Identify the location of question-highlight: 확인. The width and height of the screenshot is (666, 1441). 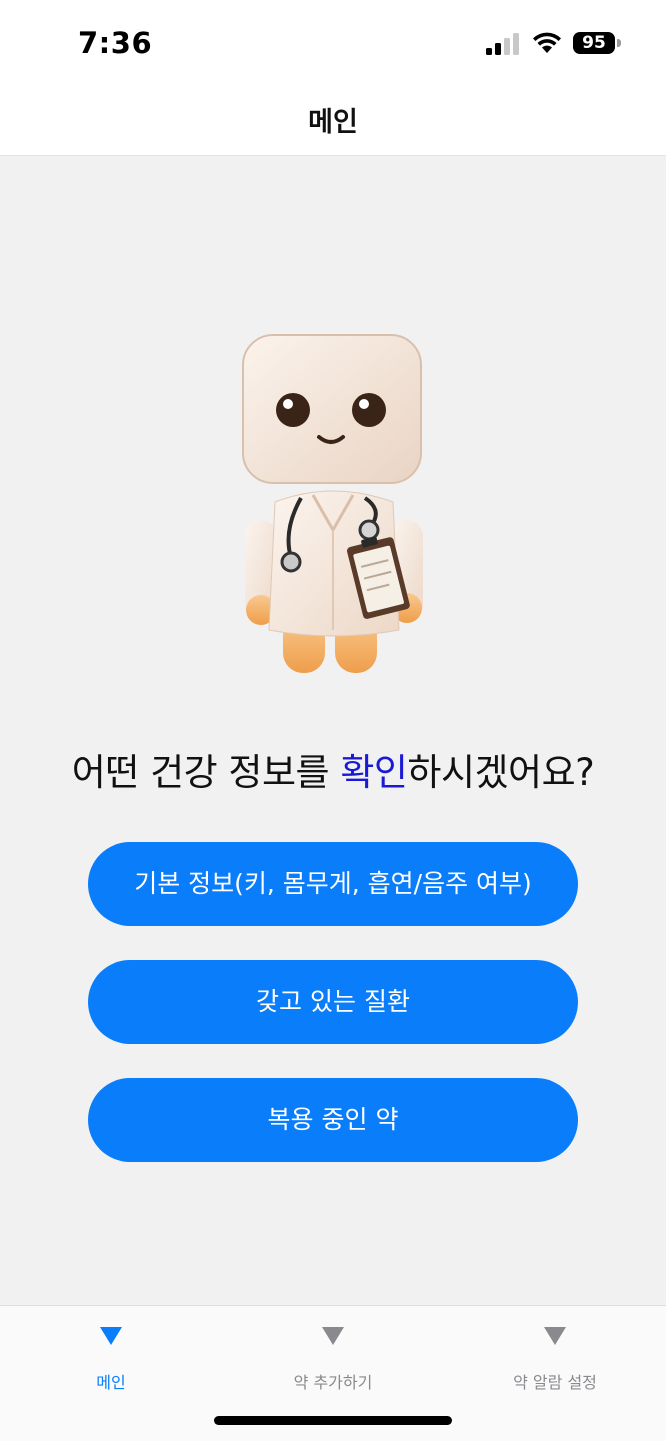
(374, 772).